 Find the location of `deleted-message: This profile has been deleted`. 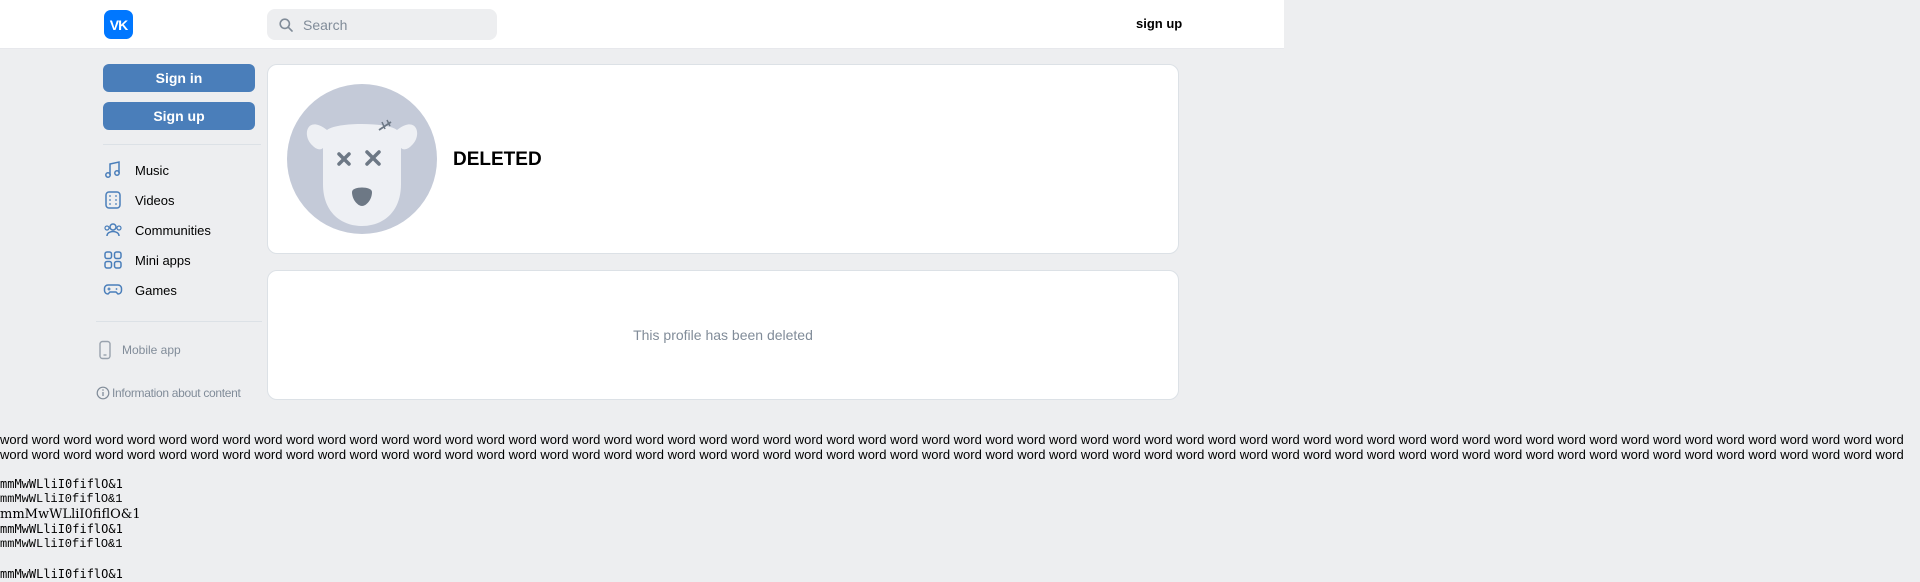

deleted-message: This profile has been deleted is located at coordinates (723, 335).